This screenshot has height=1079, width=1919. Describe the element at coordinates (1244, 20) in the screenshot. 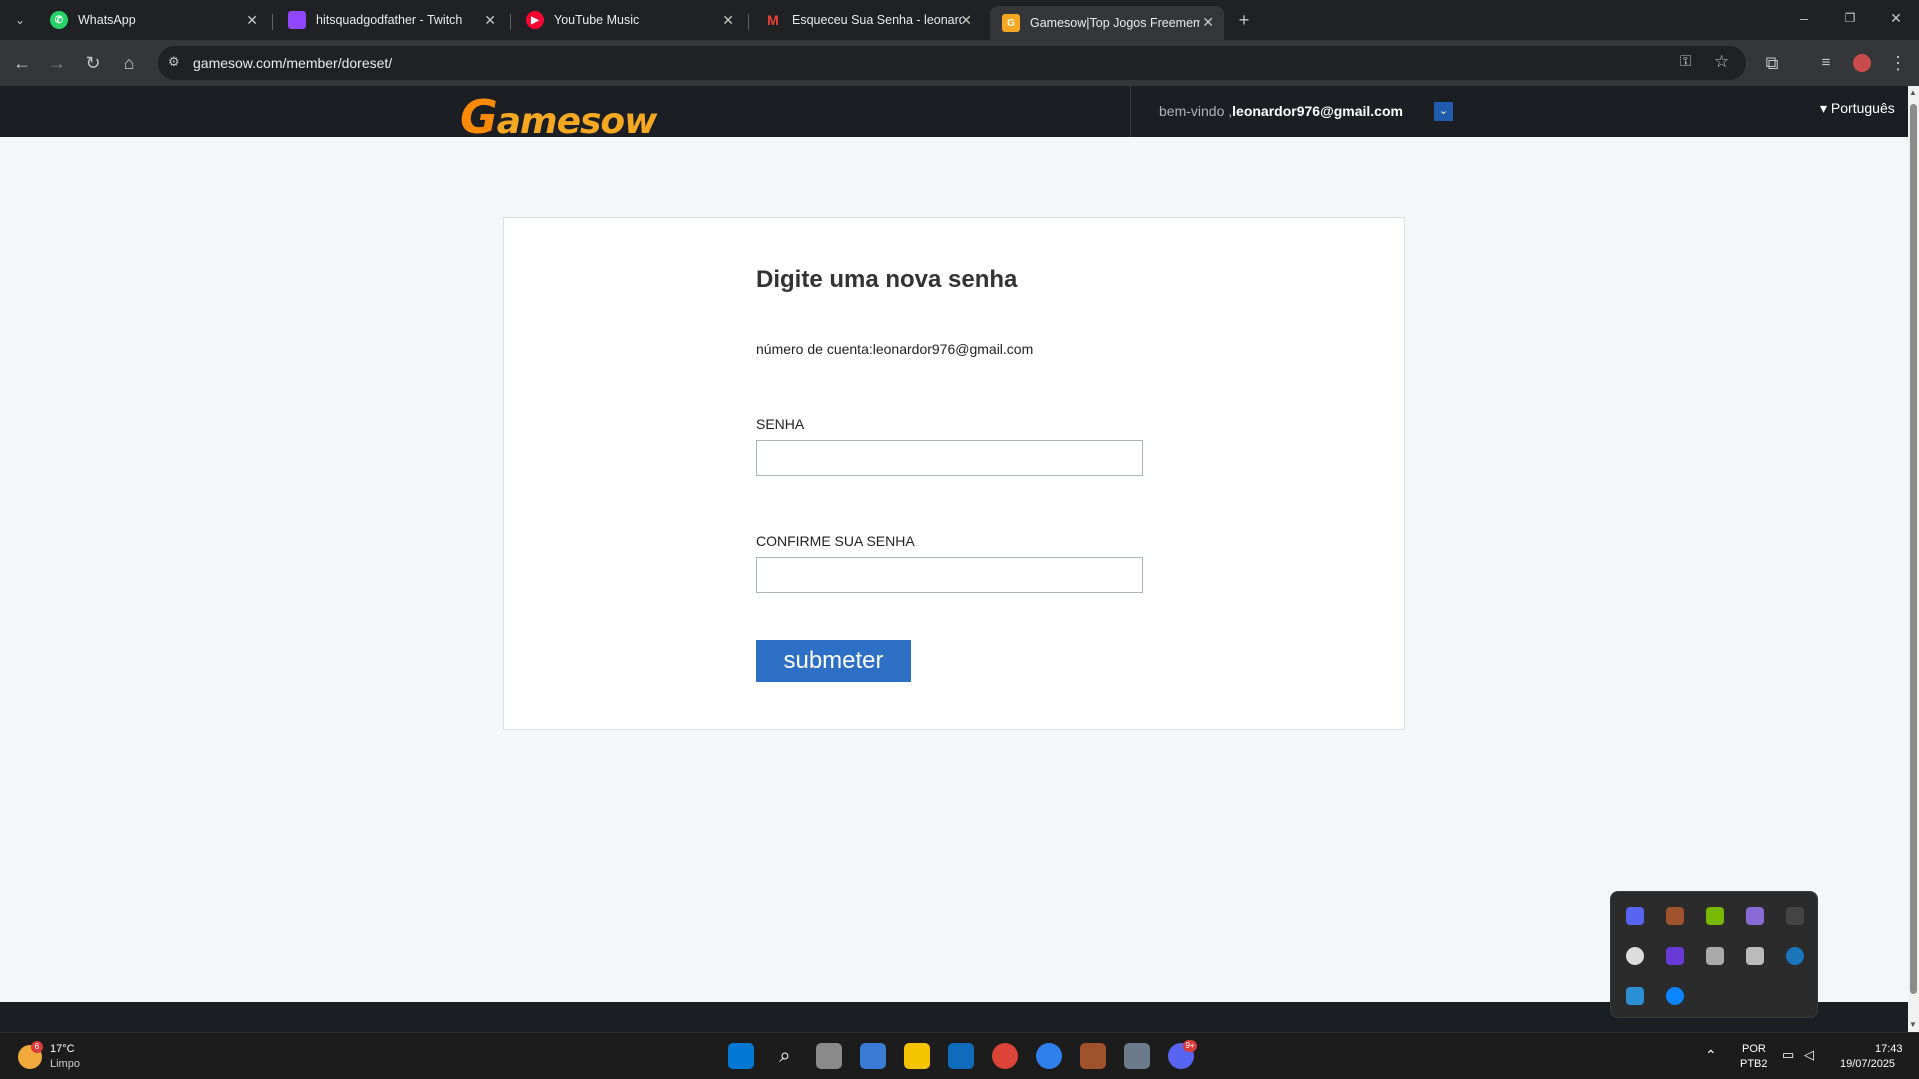

I see `new-tab-icon: +` at that location.